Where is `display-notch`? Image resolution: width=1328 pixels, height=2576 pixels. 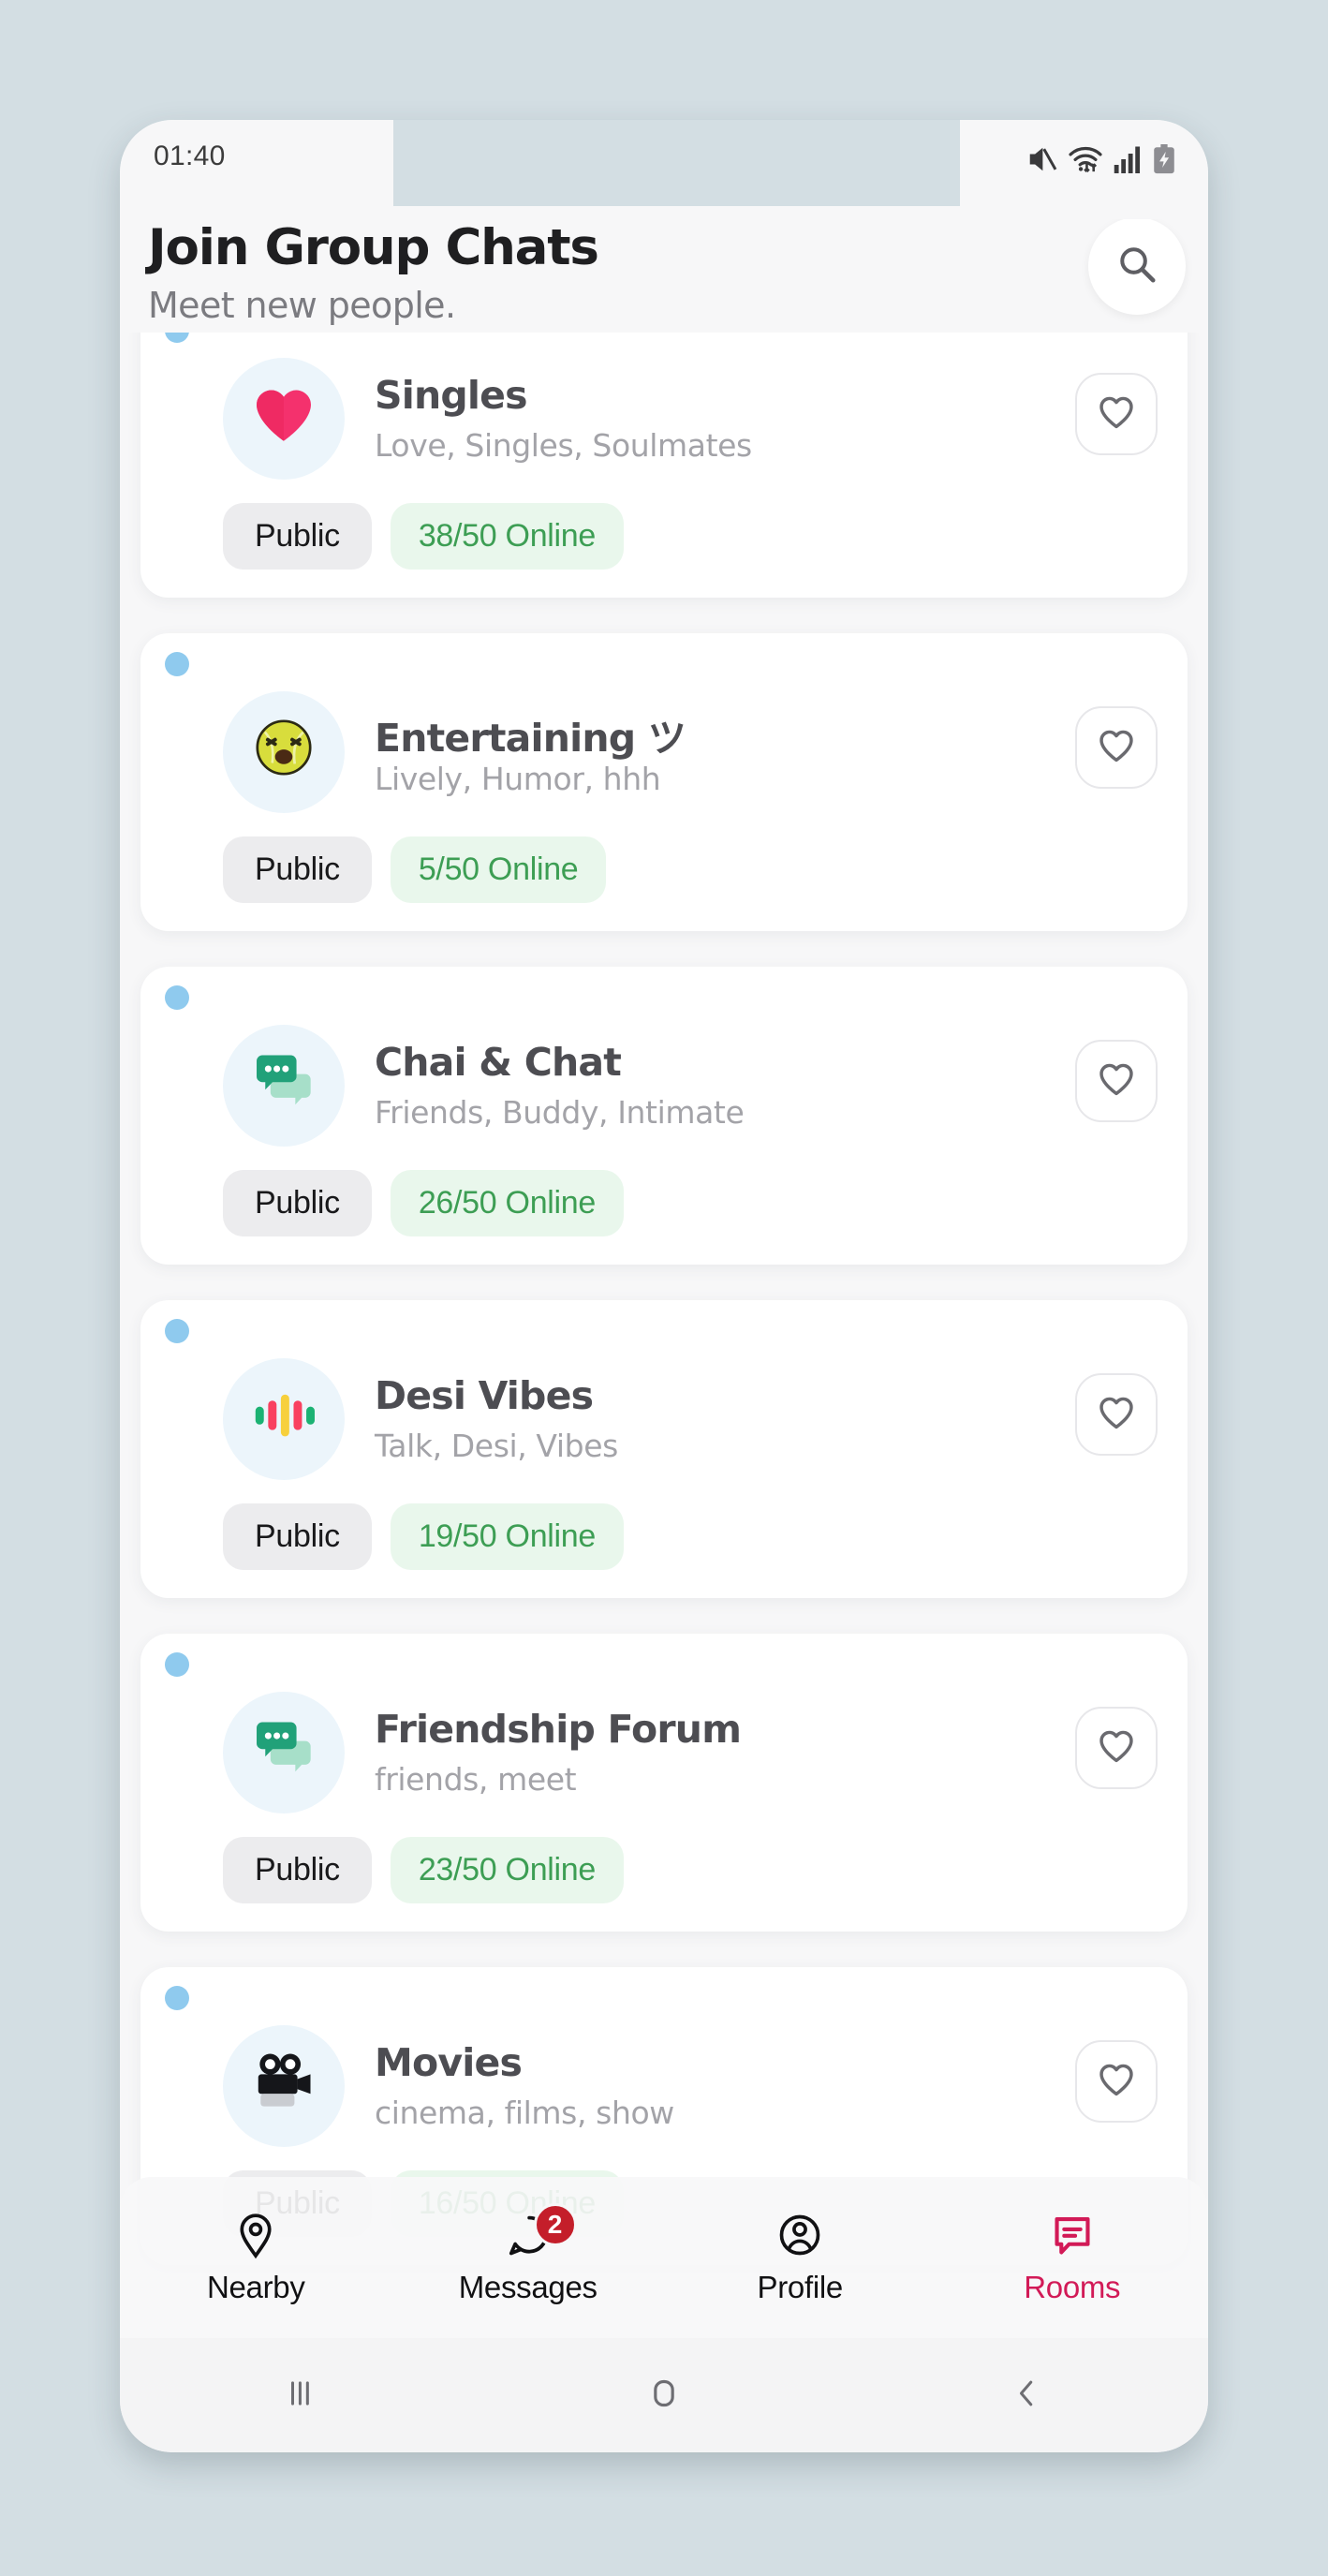
display-notch is located at coordinates (676, 163).